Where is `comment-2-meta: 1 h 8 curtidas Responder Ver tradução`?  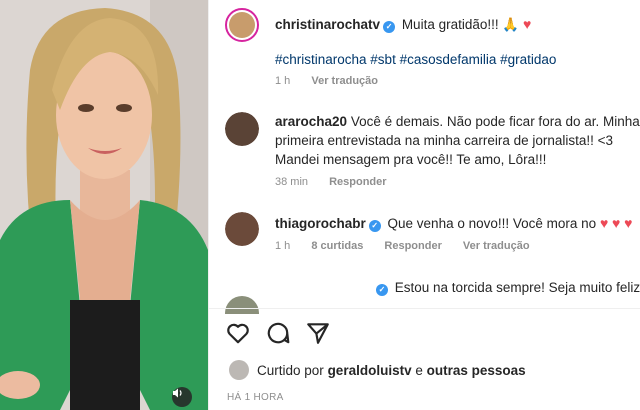
comment-2-meta: 1 h 8 curtidas Responder Ver tradução is located at coordinates (411, 246).